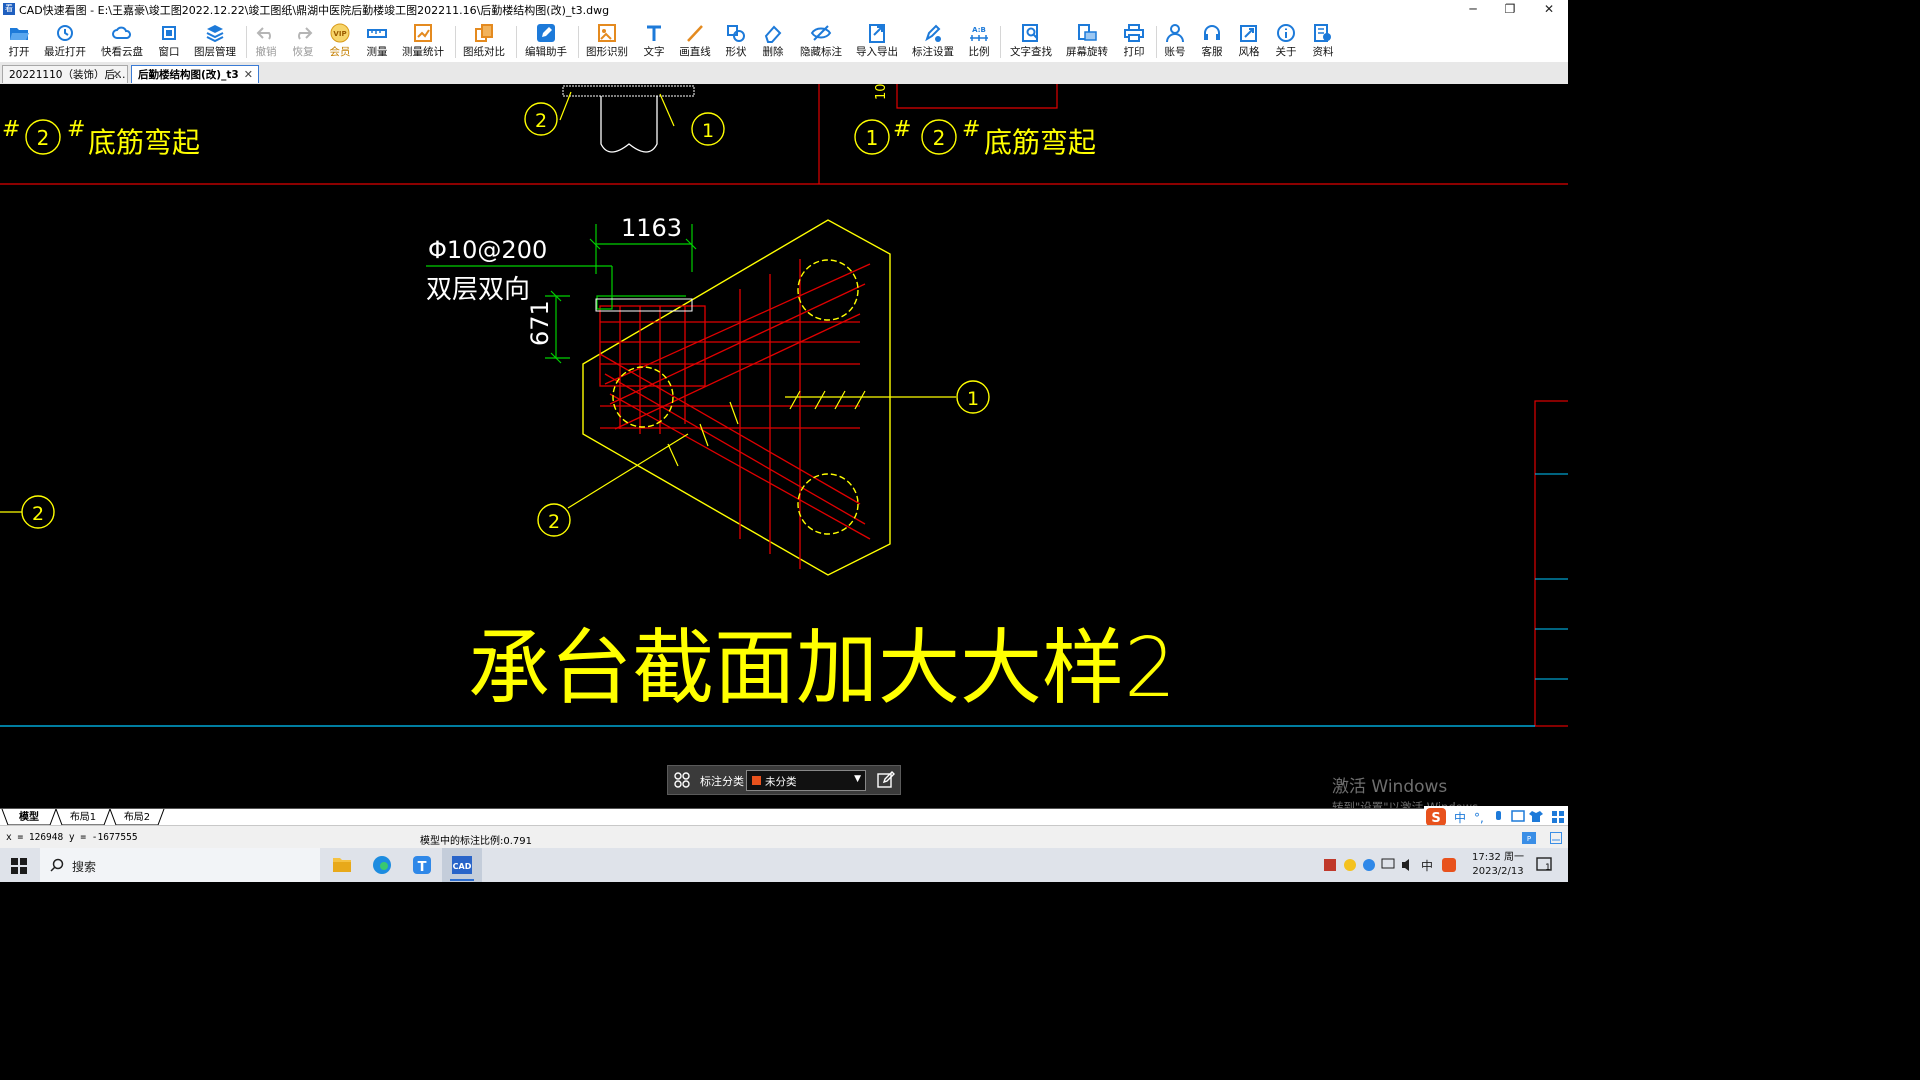 This screenshot has height=1080, width=1920. Describe the element at coordinates (607, 41) in the screenshot. I see `toolbar-shape-recognition-button: 图形识别` at that location.